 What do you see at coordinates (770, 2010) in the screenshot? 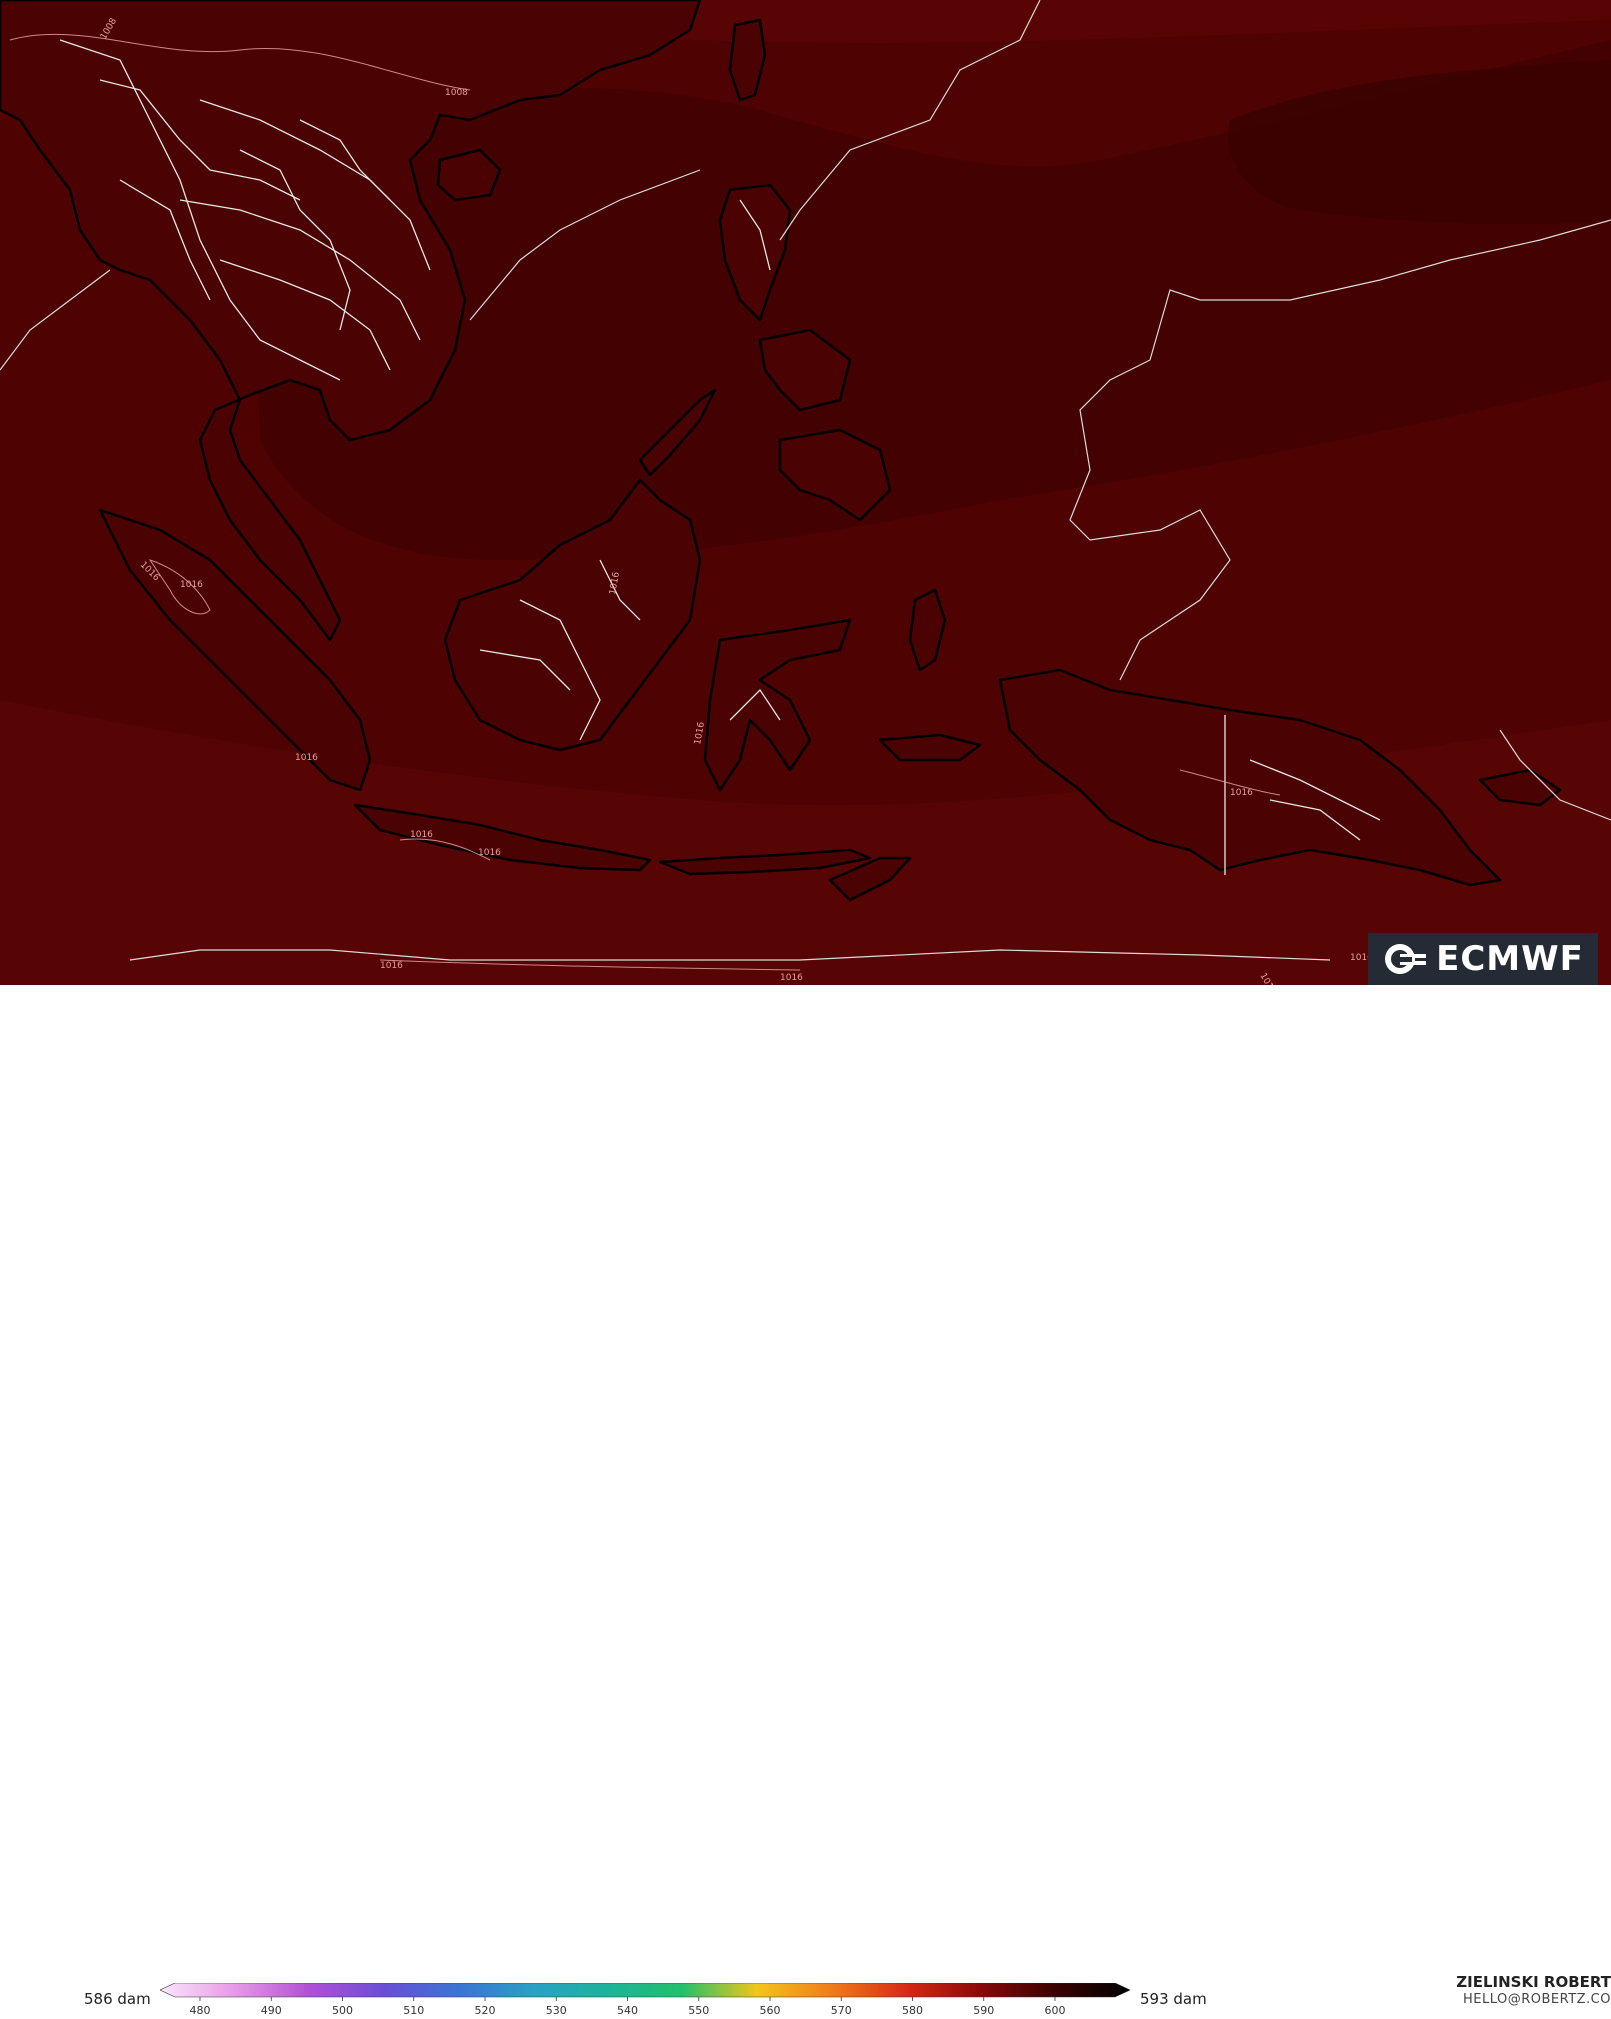
I see `colorbar-tick-label: 560` at bounding box center [770, 2010].